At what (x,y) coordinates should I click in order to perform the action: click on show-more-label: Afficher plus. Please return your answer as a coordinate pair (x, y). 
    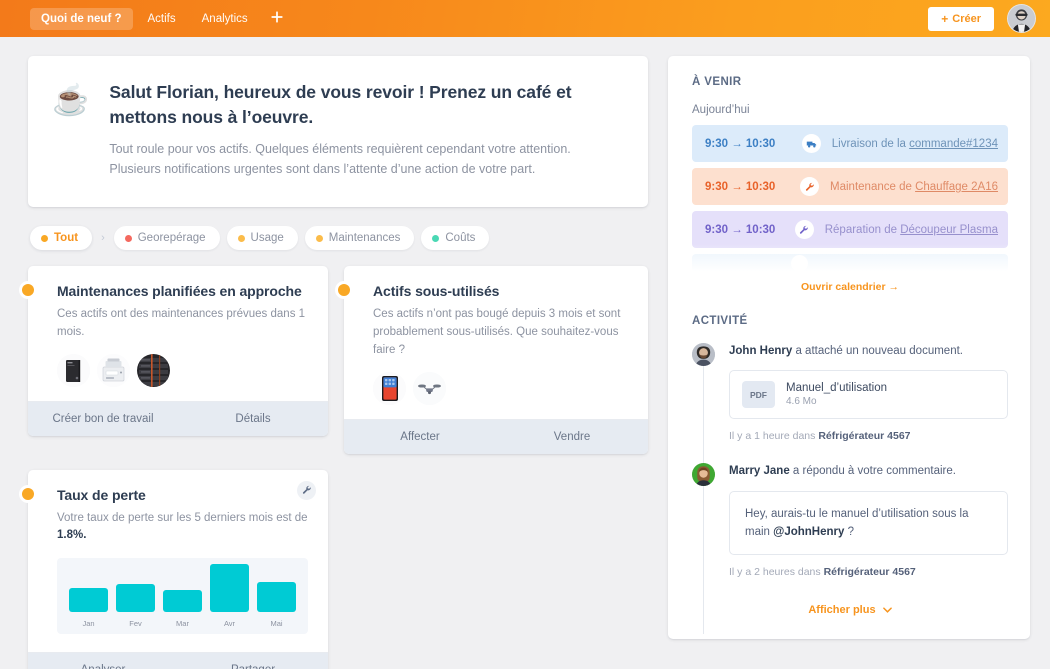
    Looking at the image, I should click on (842, 610).